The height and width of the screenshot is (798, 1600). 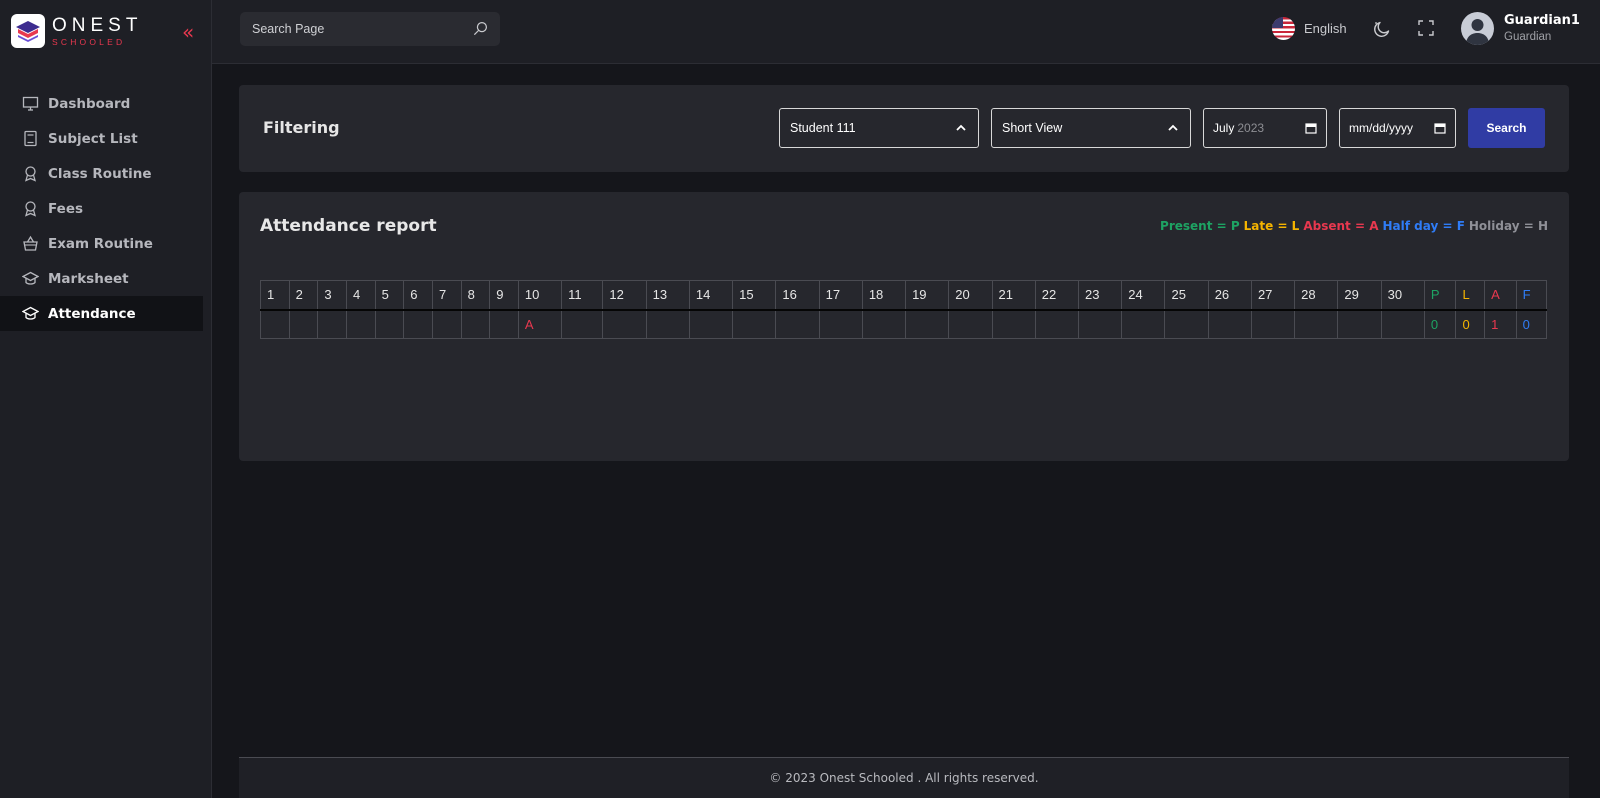 What do you see at coordinates (66, 208) in the screenshot?
I see `sidebar-item-label: Fees` at bounding box center [66, 208].